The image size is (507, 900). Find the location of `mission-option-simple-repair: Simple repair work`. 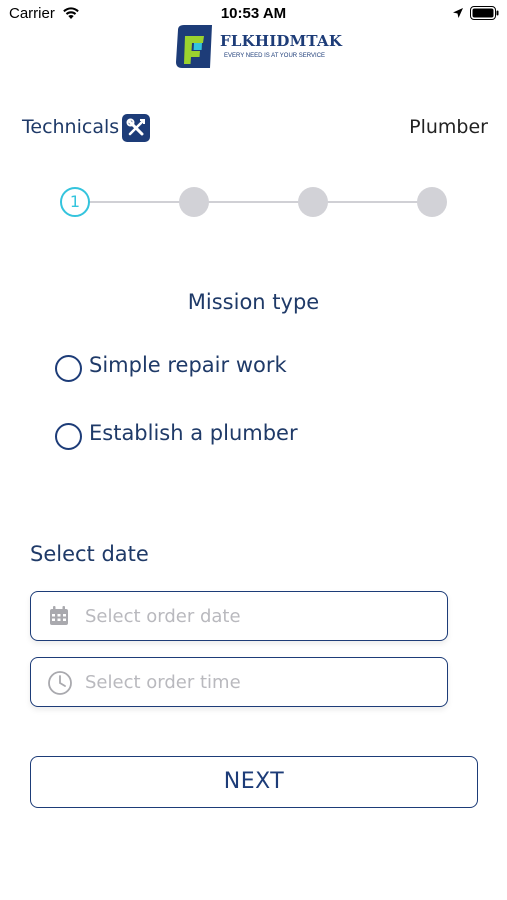

mission-option-simple-repair: Simple repair work is located at coordinates (215, 368).